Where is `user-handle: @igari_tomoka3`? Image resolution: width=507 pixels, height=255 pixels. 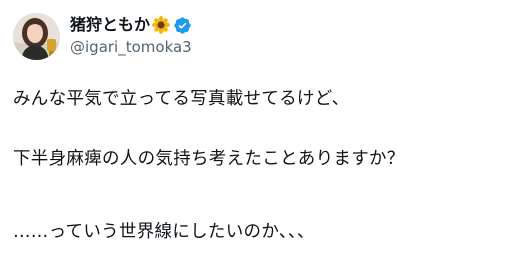
user-handle: @igari_tomoka3 is located at coordinates (131, 47).